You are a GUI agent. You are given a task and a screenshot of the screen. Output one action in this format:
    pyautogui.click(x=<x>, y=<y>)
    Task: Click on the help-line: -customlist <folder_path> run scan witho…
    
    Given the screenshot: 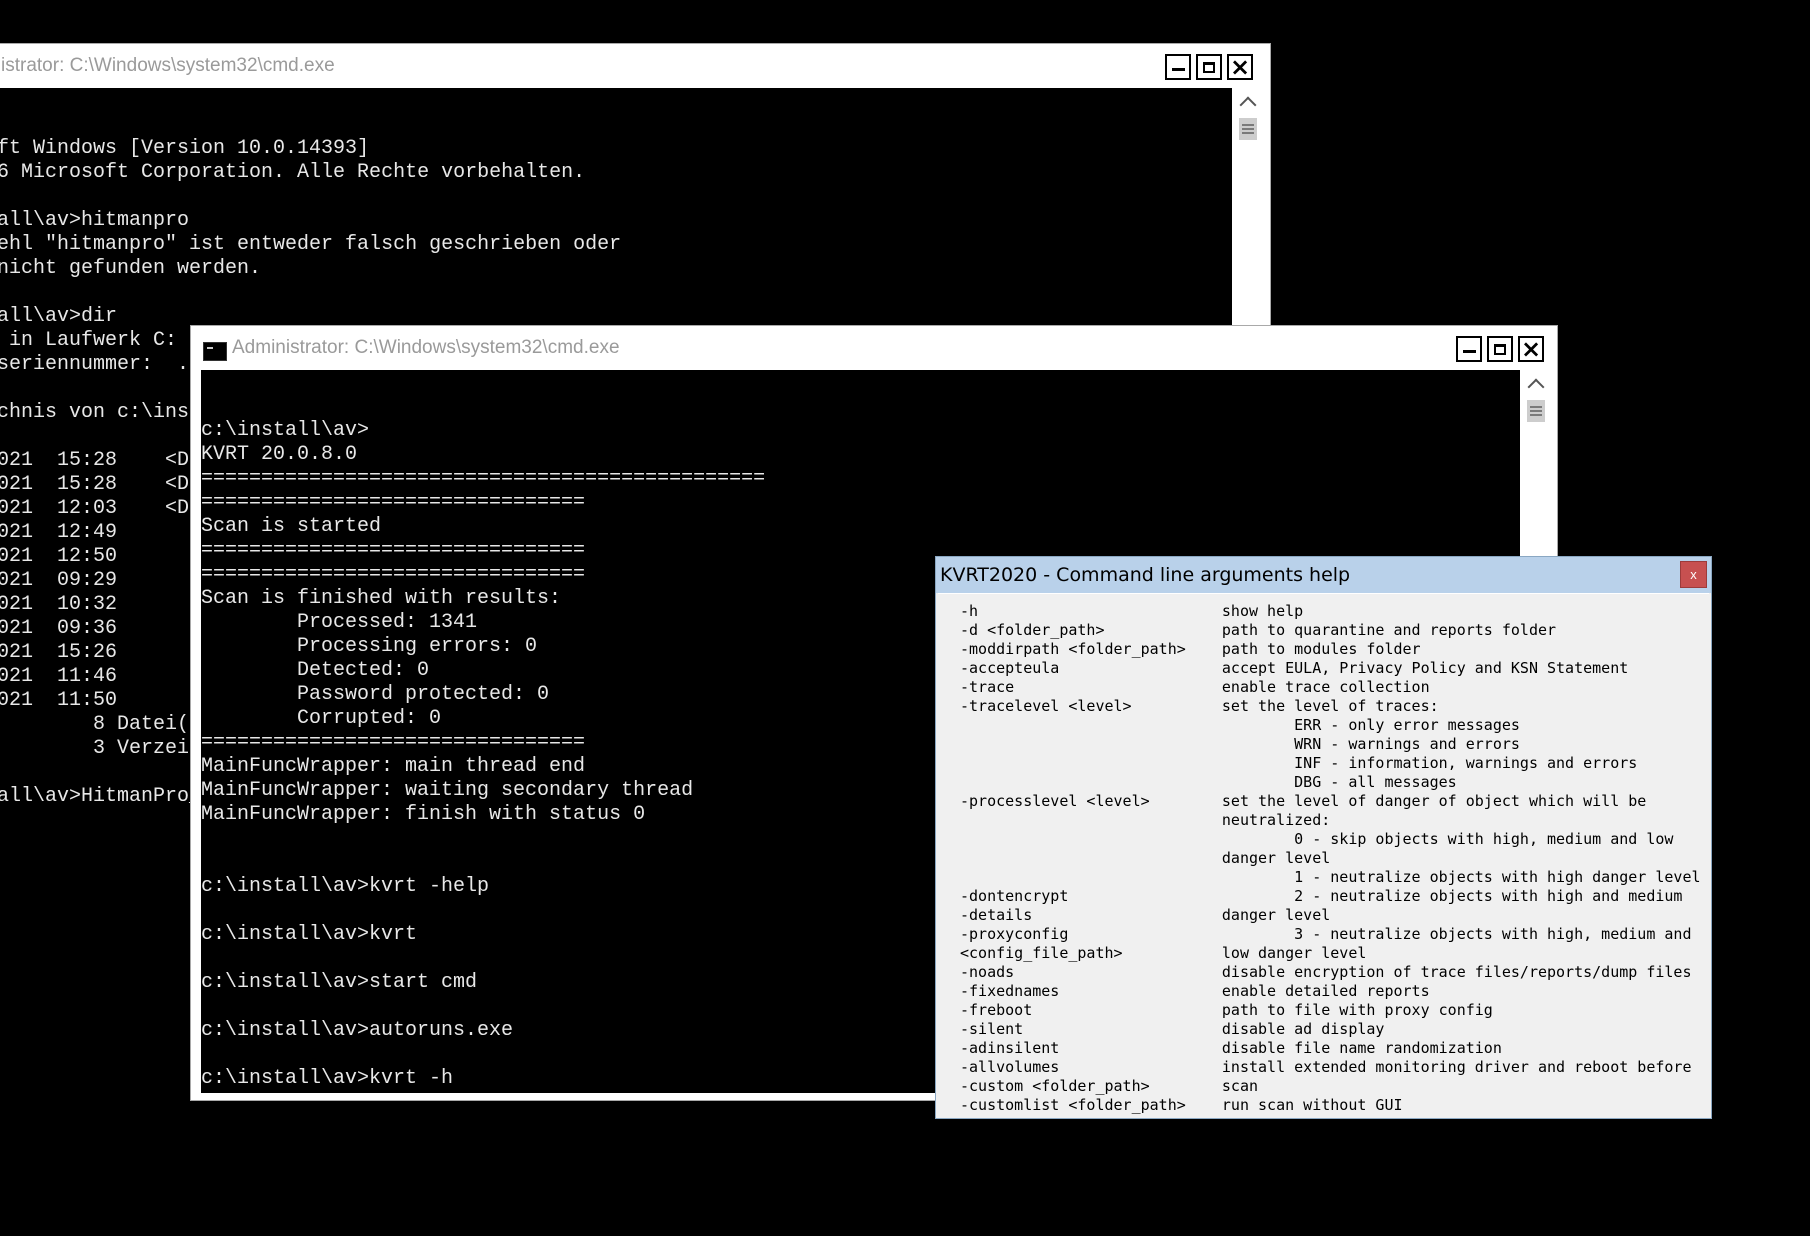 What is the action you would take?
    pyautogui.click(x=1181, y=1105)
    